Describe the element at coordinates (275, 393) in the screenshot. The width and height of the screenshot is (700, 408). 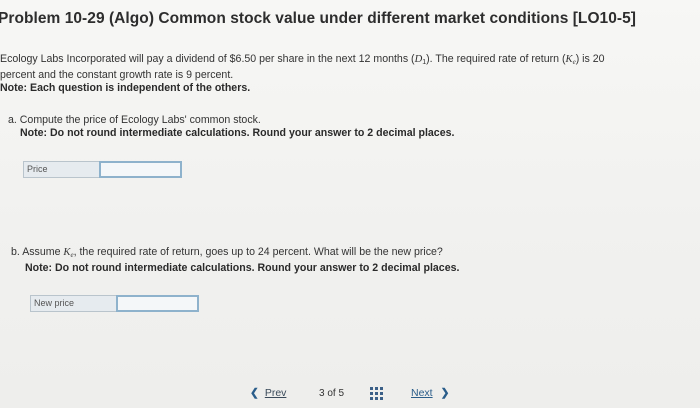
I see `prev-label: Prev` at that location.